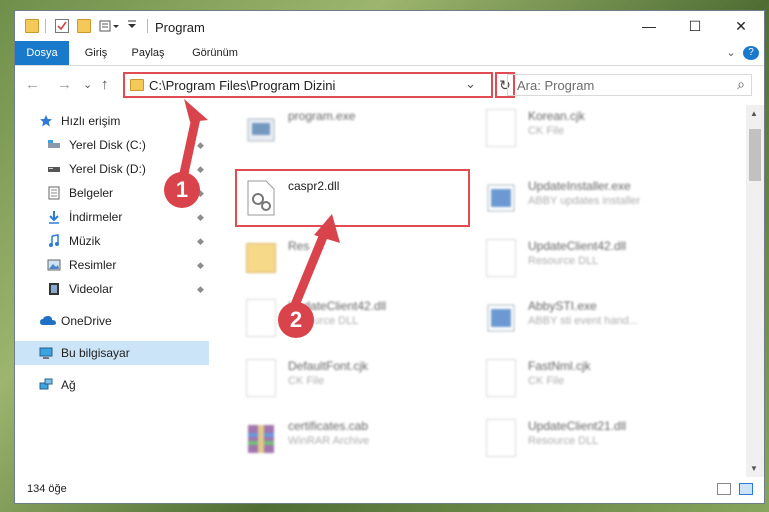 The height and width of the screenshot is (512, 769). I want to click on maximize-button: ☐, so click(695, 26).